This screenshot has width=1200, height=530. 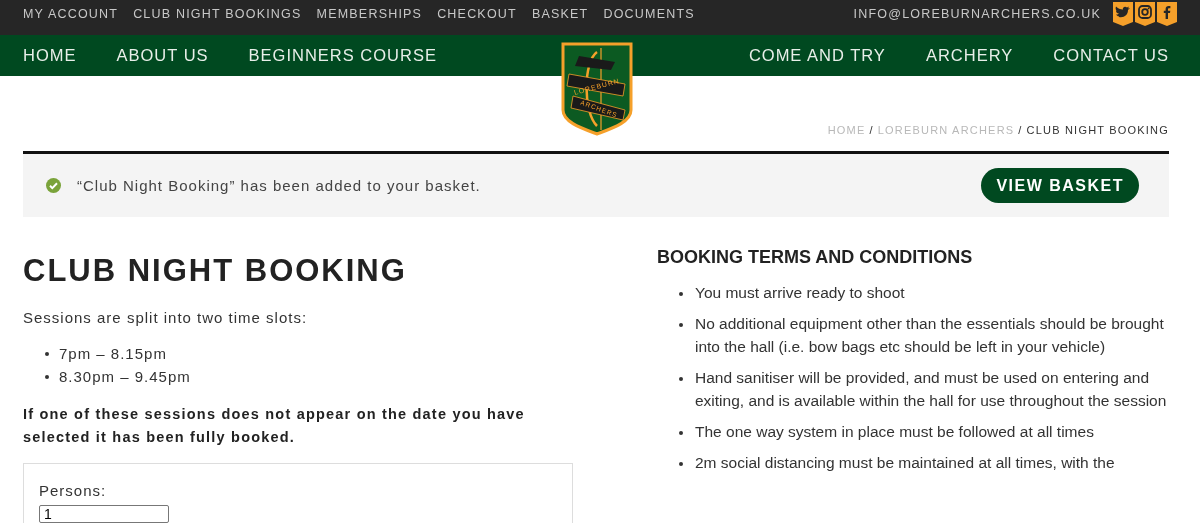 I want to click on persons-label: Persons:, so click(x=73, y=490).